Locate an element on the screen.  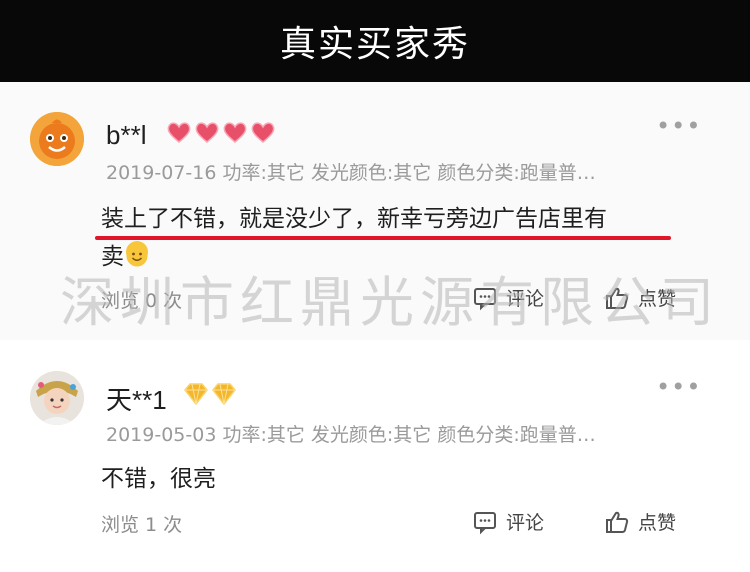
comment-line: 装上了不错，就是没少了，新幸亏旁边广告店里有 is located at coordinates (393, 220).